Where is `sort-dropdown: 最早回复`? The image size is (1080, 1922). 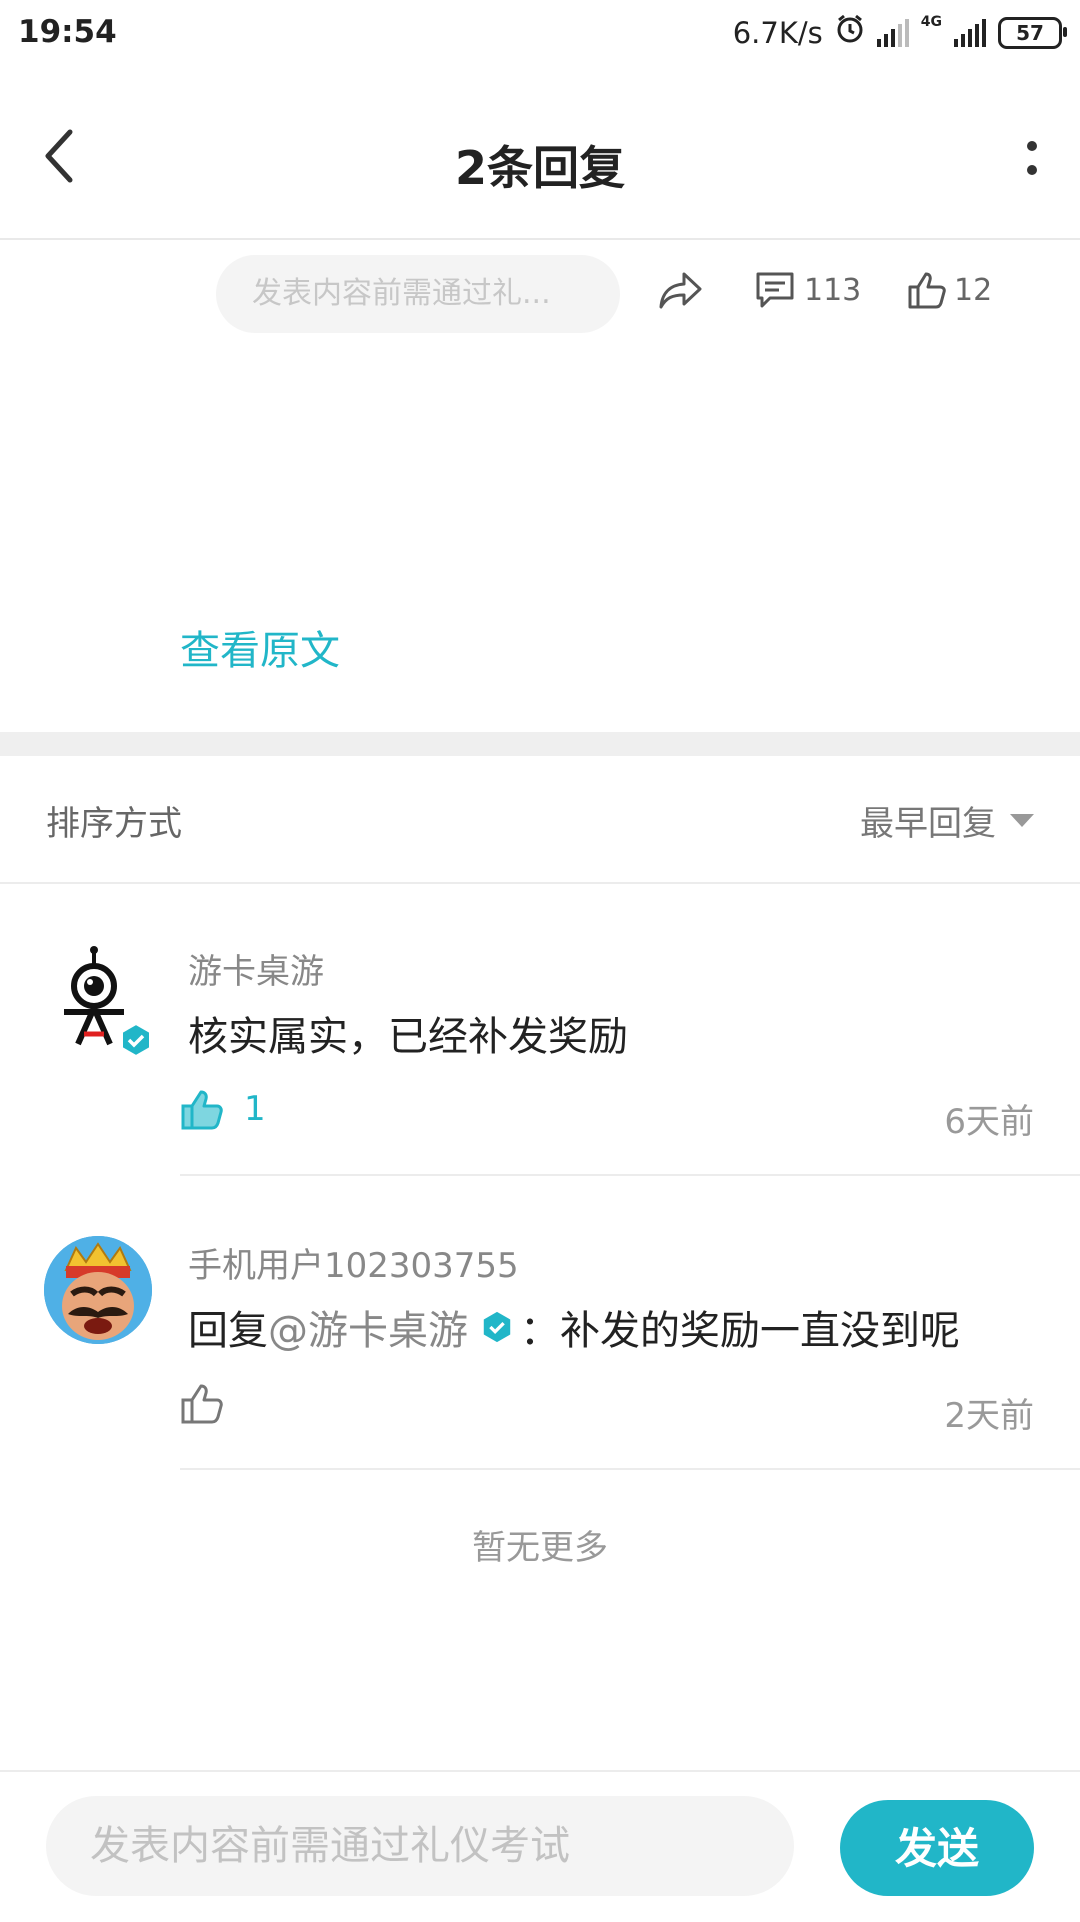 sort-dropdown: 最早回复 is located at coordinates (947, 820).